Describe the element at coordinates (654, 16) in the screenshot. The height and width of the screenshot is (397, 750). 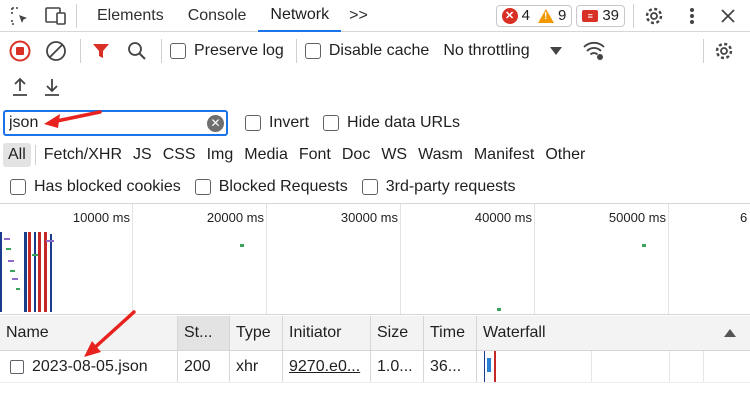
I see `settings-gear-icon` at that location.